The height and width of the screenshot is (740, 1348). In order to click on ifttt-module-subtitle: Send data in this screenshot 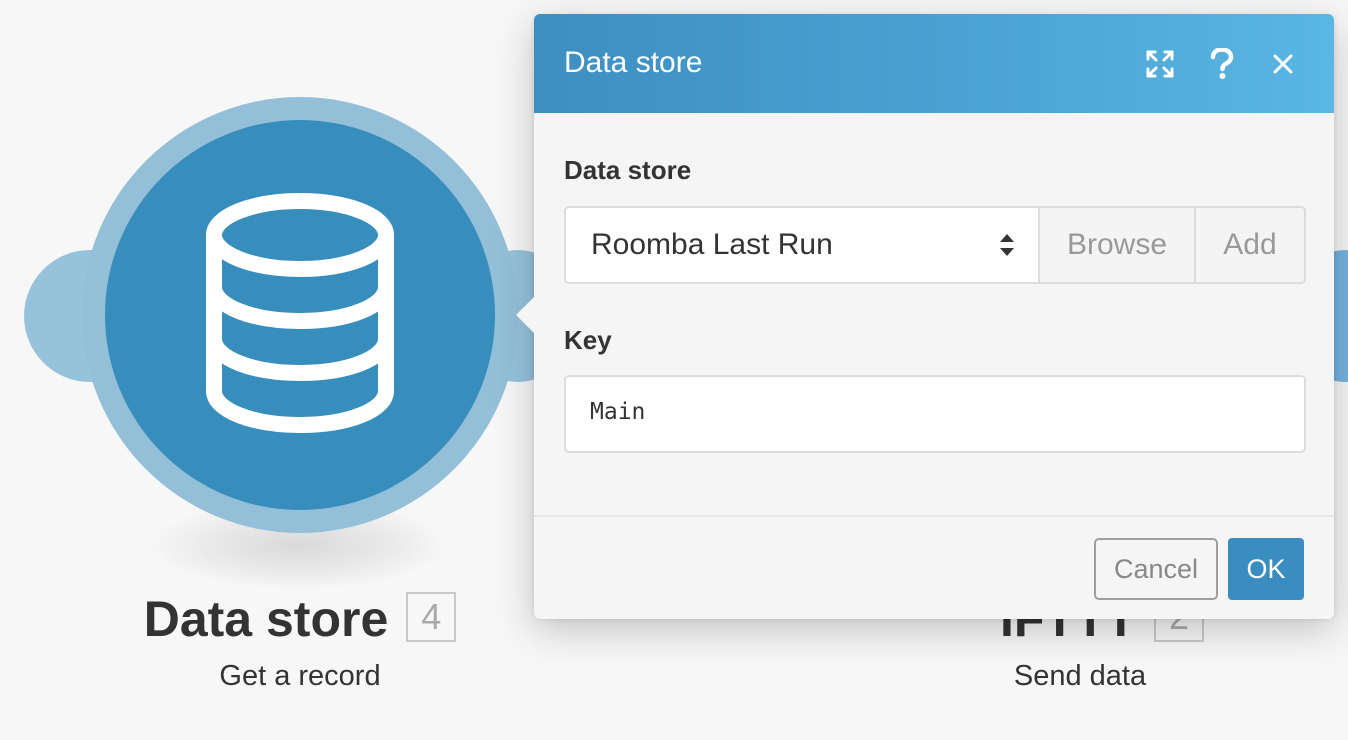, I will do `click(1080, 676)`.